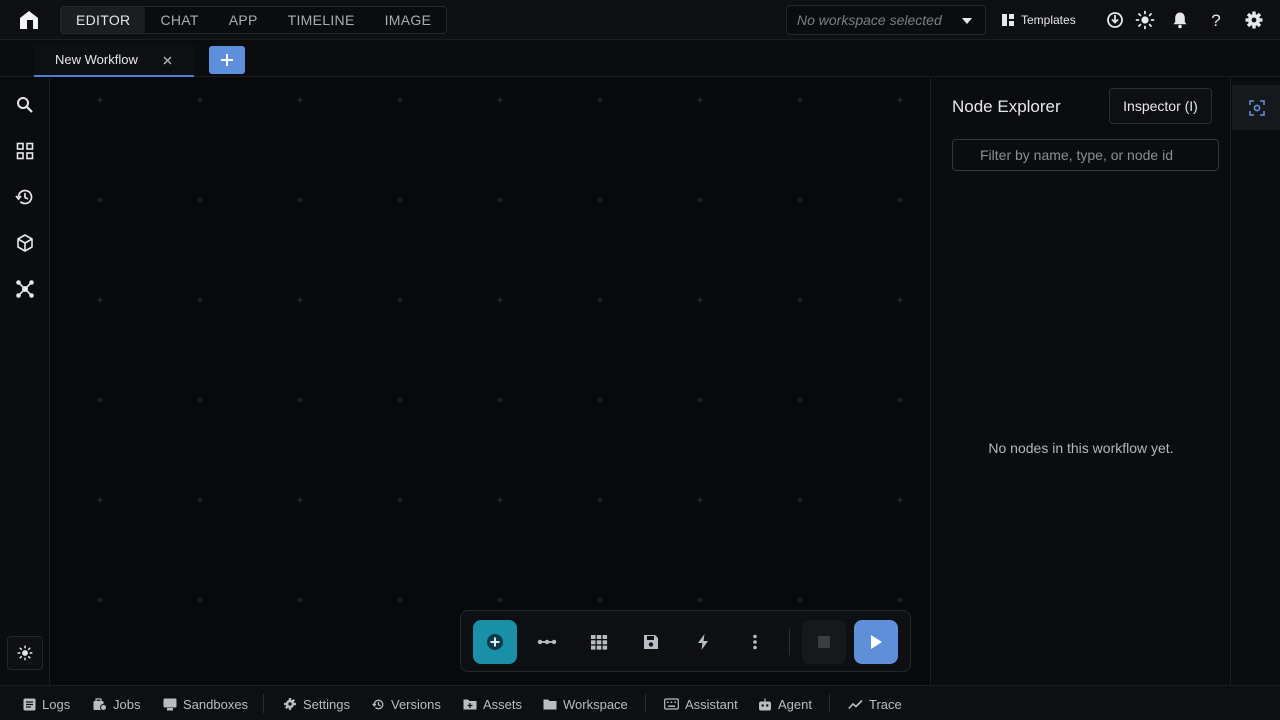 The height and width of the screenshot is (720, 1280). Describe the element at coordinates (416, 704) in the screenshot. I see `bottom-item-label: Versions` at that location.